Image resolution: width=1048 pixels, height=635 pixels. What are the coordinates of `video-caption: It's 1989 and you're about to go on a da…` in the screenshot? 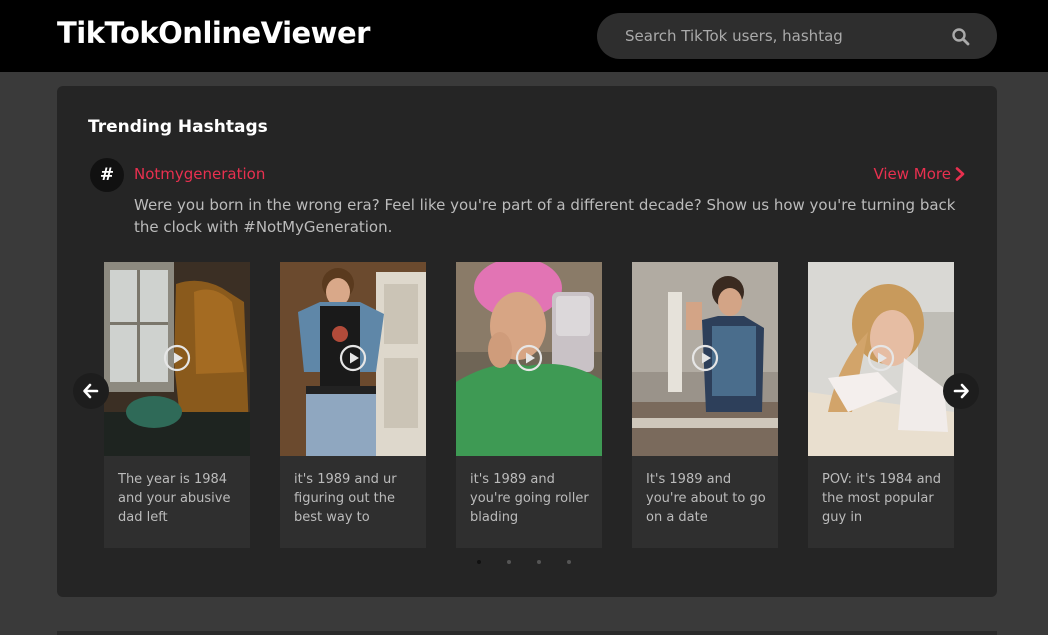 It's located at (706, 498).